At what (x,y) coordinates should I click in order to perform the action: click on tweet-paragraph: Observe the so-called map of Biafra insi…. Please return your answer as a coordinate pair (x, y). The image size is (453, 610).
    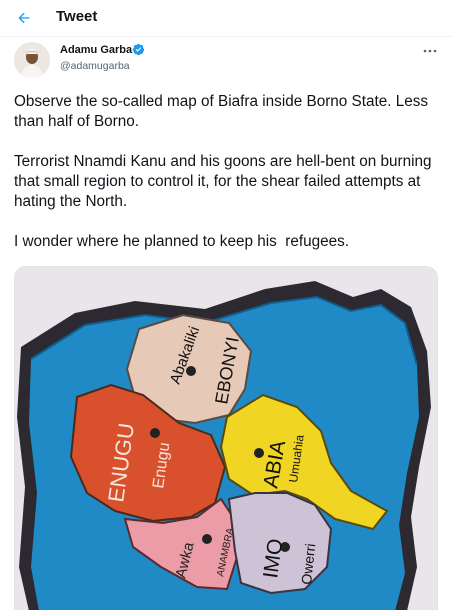
    Looking at the image, I should click on (223, 111).